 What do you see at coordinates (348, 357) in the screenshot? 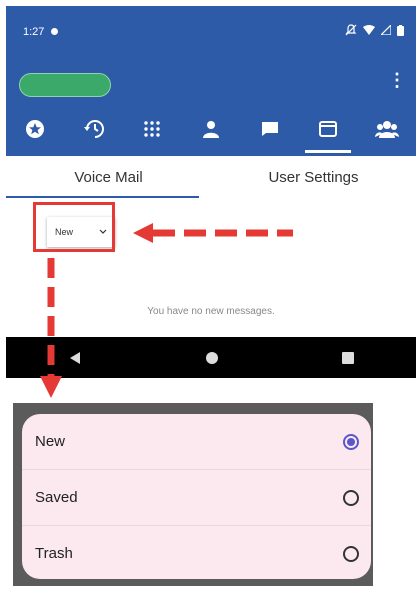
I see `overview-icon` at bounding box center [348, 357].